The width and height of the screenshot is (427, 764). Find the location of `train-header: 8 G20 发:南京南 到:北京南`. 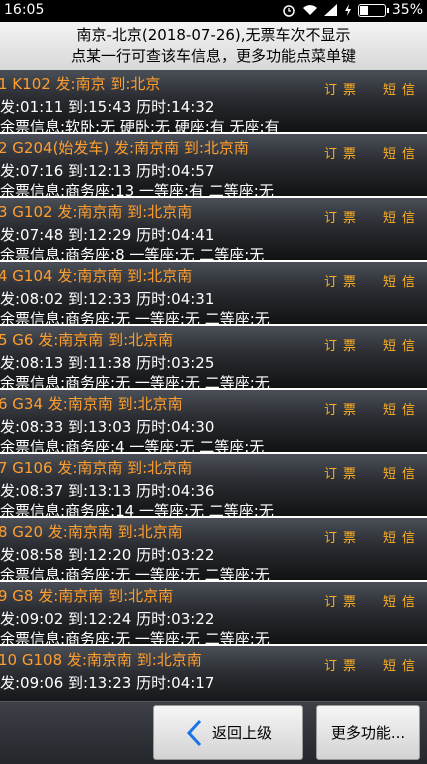

train-header: 8 G20 发:南京南 到:北京南 is located at coordinates (91, 532).